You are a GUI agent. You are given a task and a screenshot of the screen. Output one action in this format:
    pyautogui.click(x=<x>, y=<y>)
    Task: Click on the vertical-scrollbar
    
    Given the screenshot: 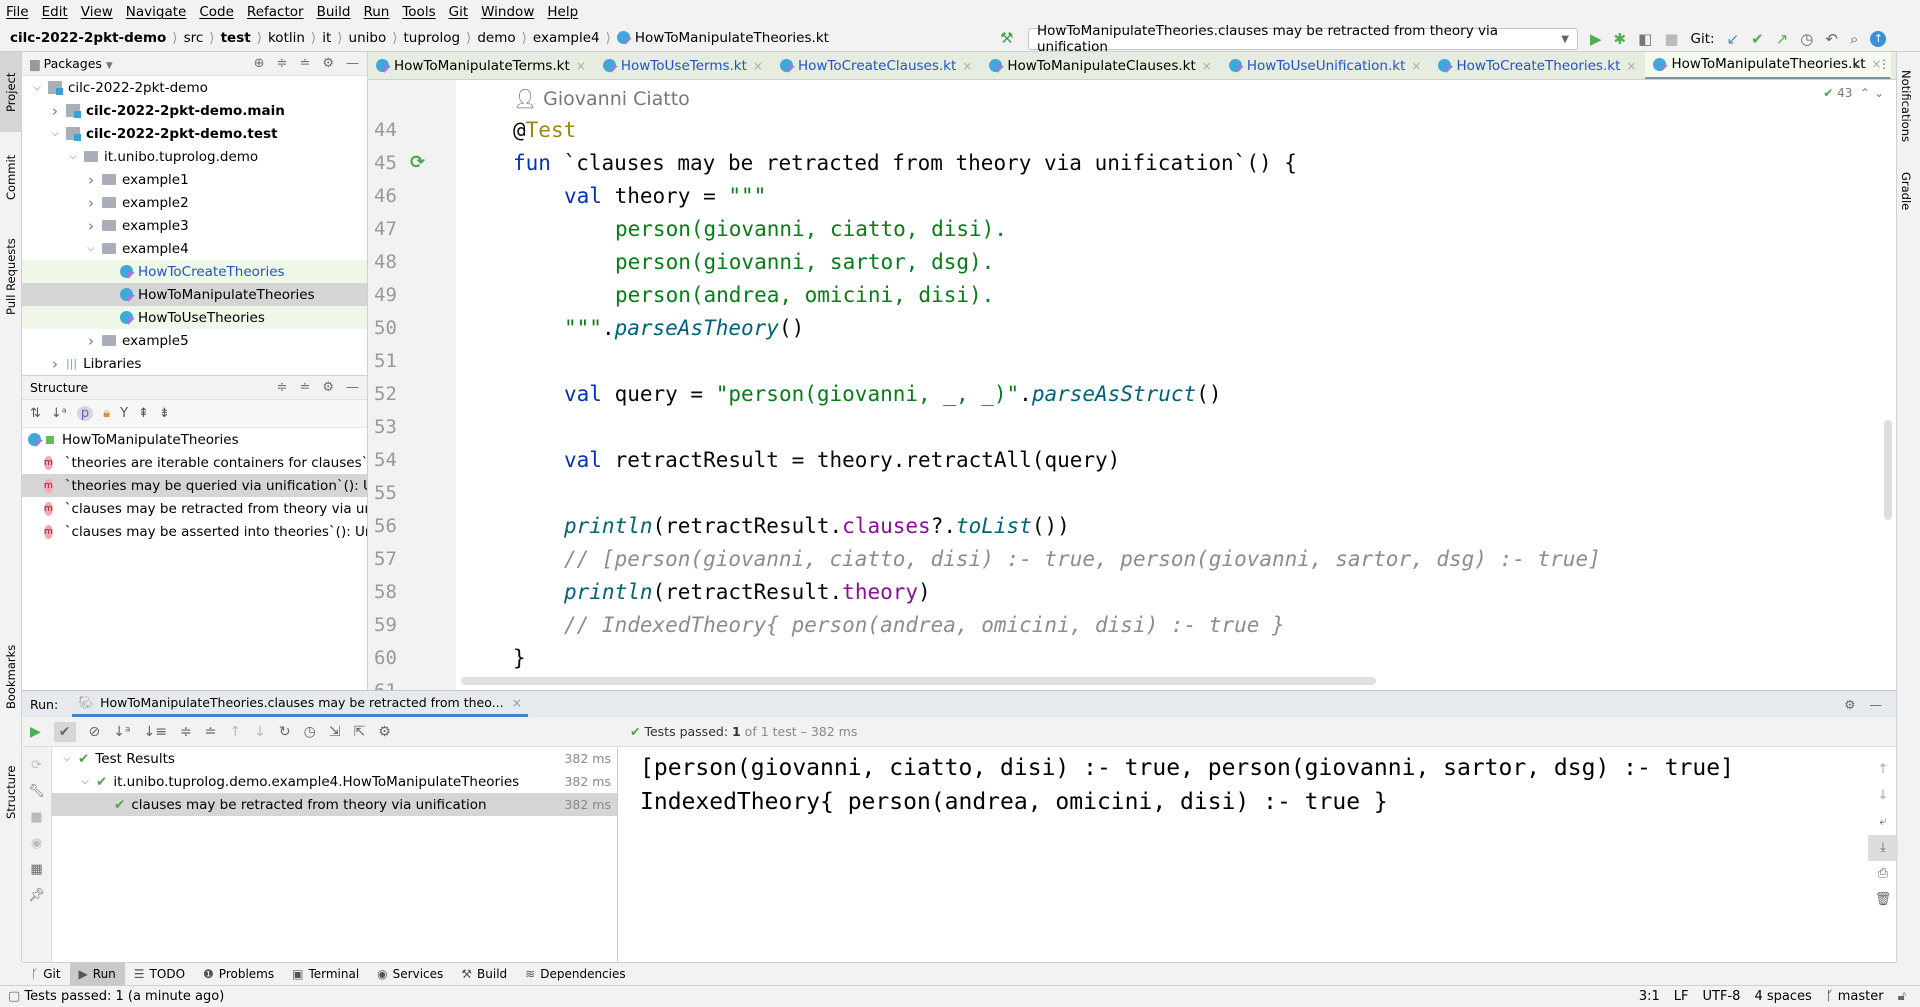 What is the action you would take?
    pyautogui.click(x=1888, y=470)
    